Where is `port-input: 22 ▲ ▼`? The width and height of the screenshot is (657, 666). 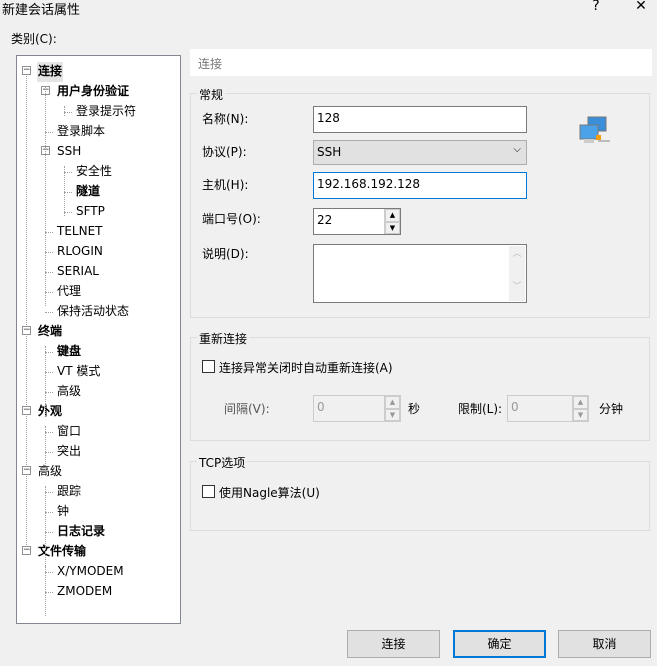 port-input: 22 ▲ ▼ is located at coordinates (357, 221).